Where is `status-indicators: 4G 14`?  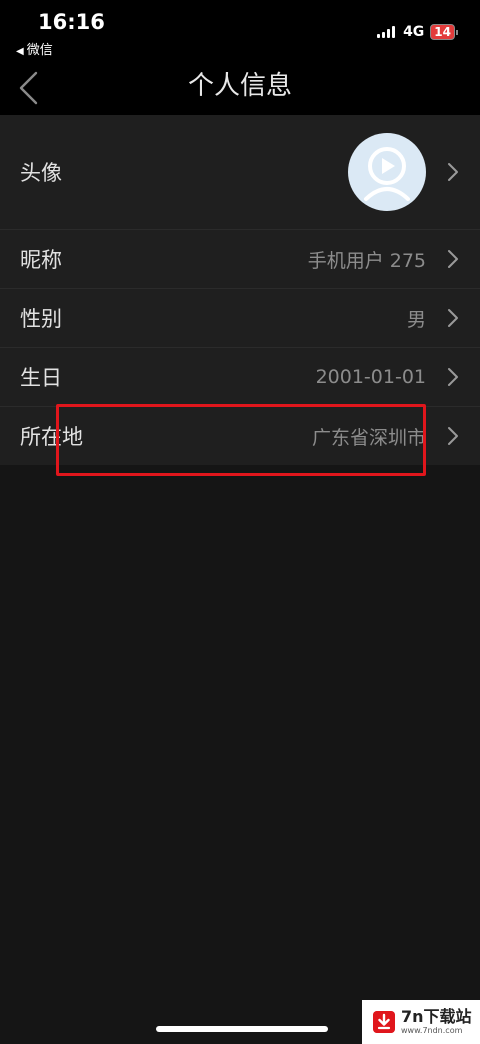 status-indicators: 4G 14 is located at coordinates (417, 32).